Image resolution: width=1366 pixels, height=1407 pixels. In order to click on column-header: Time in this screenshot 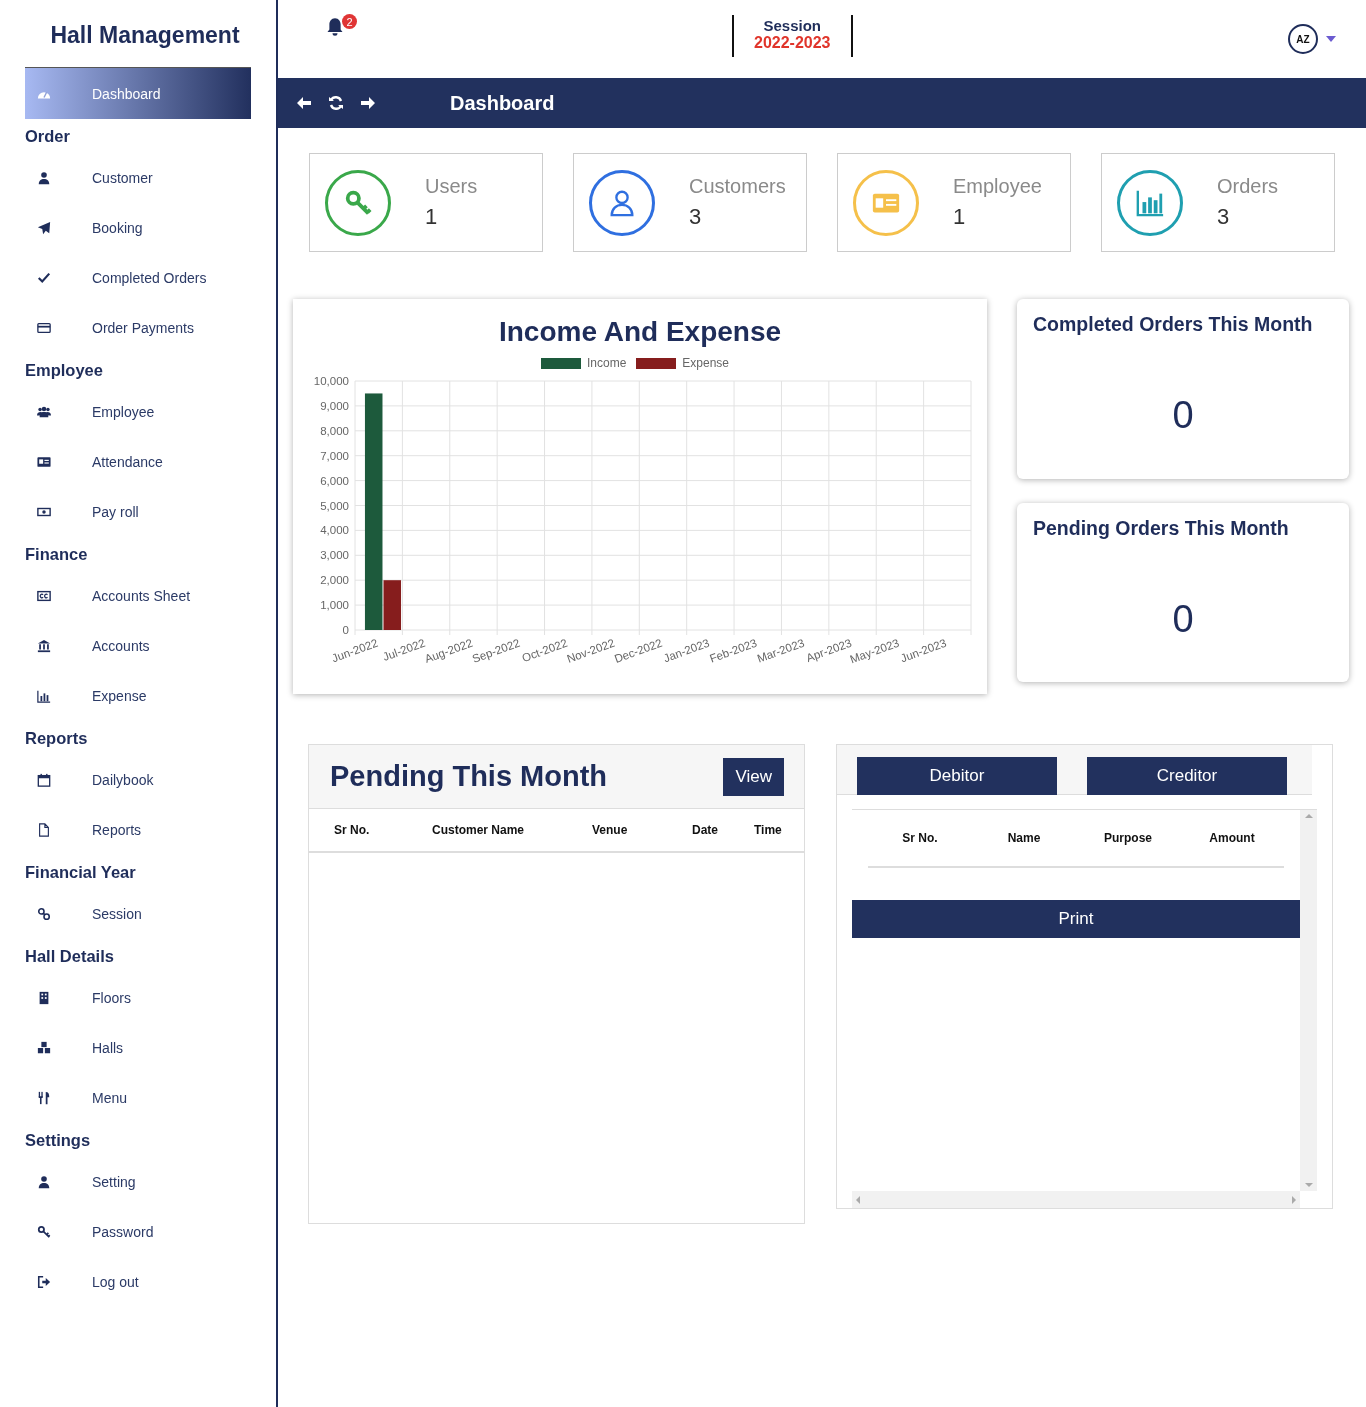, I will do `click(768, 830)`.